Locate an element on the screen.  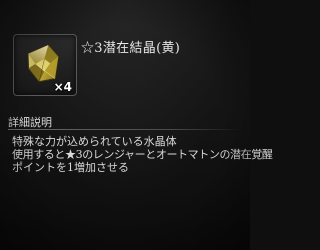
divider is located at coordinates (125, 129).